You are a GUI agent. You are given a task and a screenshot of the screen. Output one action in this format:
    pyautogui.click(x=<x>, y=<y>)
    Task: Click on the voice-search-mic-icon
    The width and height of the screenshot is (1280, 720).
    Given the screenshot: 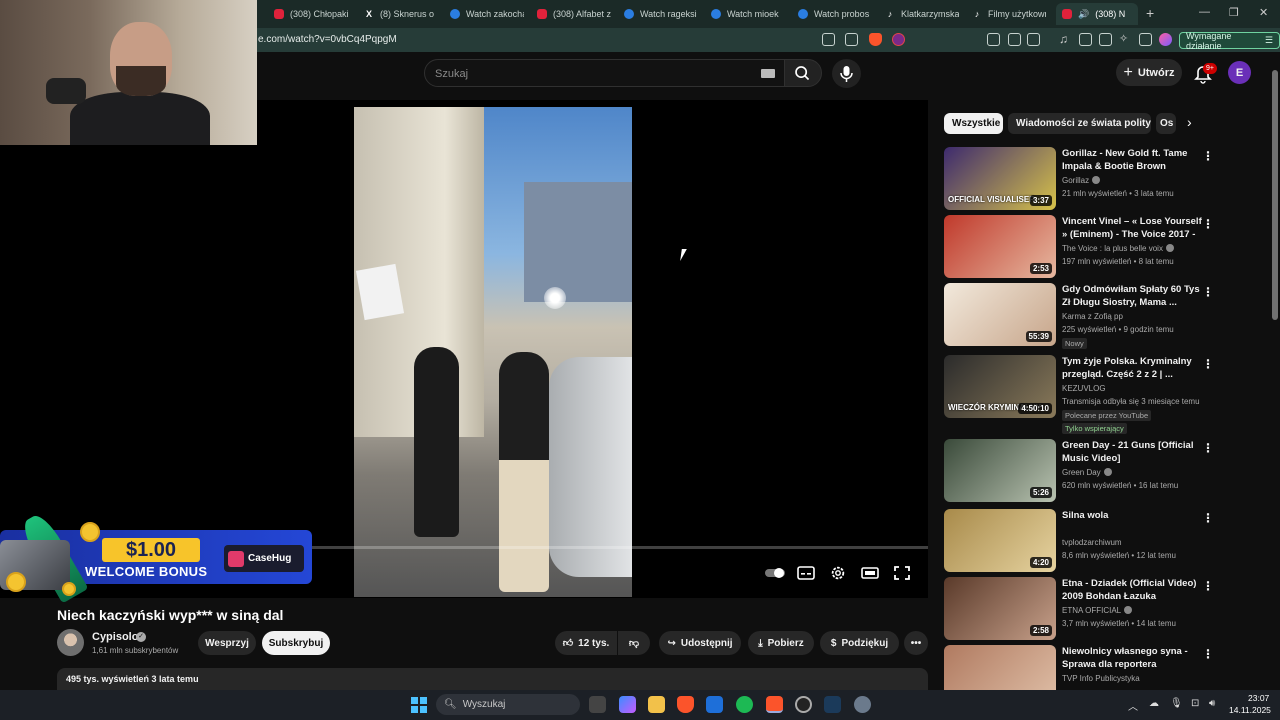 What is the action you would take?
    pyautogui.click(x=846, y=73)
    